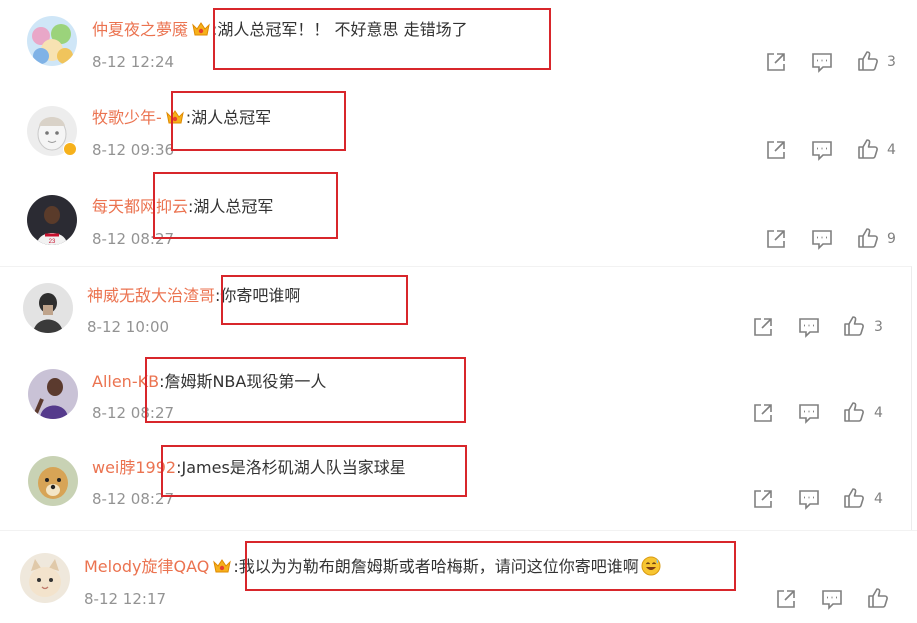 The image size is (917, 623). What do you see at coordinates (458, 128) in the screenshot?
I see `comment-item: 牧歌少年-:湖人总冠军 8-12 09:36 4` at bounding box center [458, 128].